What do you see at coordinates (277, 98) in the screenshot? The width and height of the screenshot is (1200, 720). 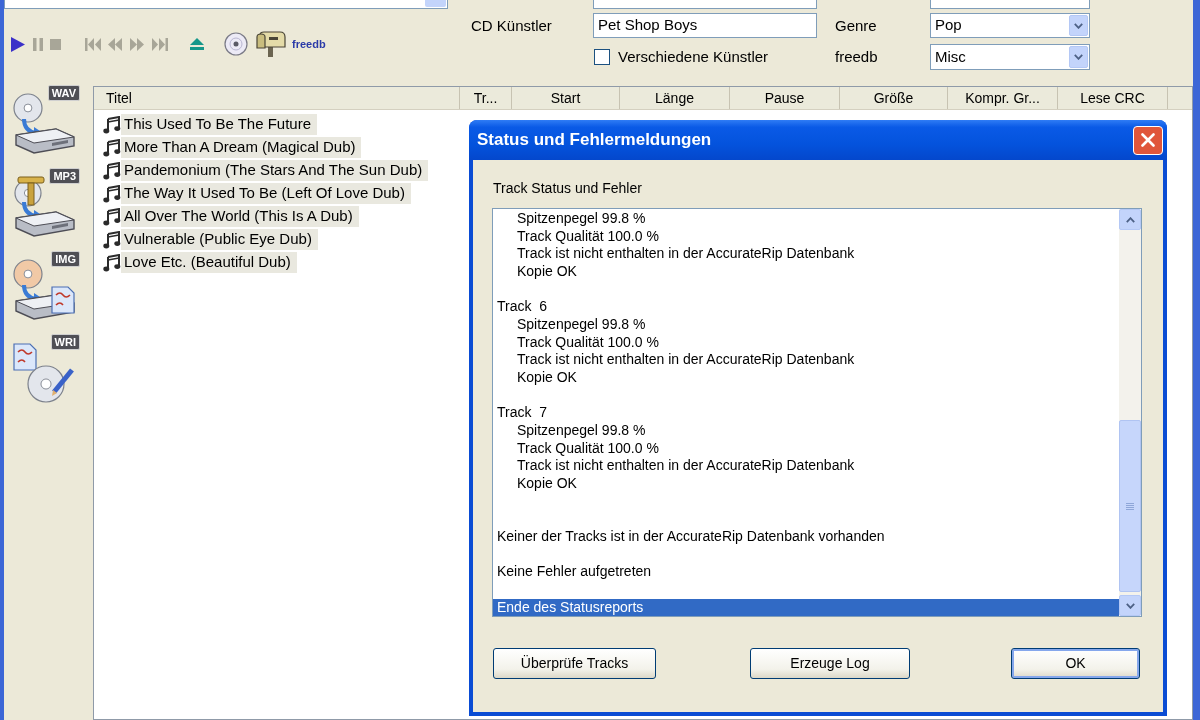 I see `column-header: Titel` at bounding box center [277, 98].